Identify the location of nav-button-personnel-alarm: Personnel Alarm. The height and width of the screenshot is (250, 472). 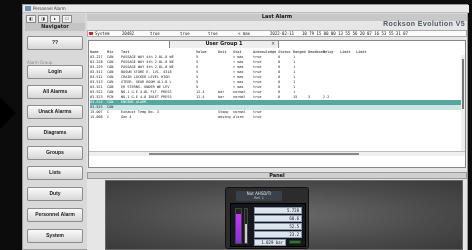
(55, 215).